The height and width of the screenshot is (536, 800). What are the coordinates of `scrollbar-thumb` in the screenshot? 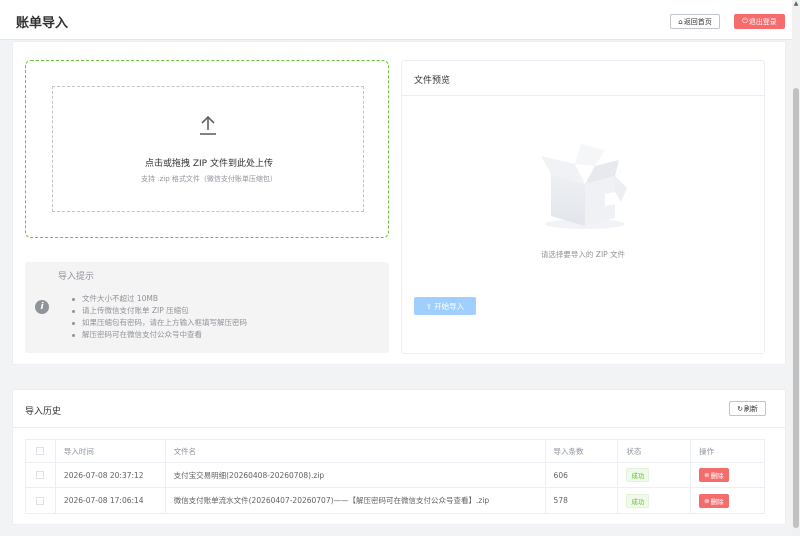 It's located at (796, 308).